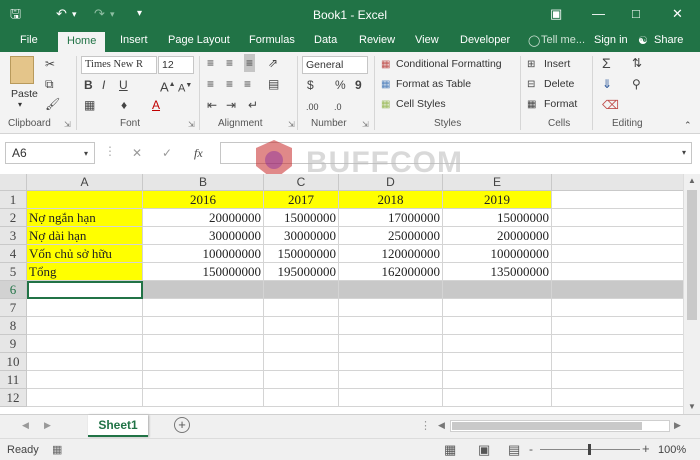 The image size is (700, 460). I want to click on number-format-select: General, so click(335, 65).